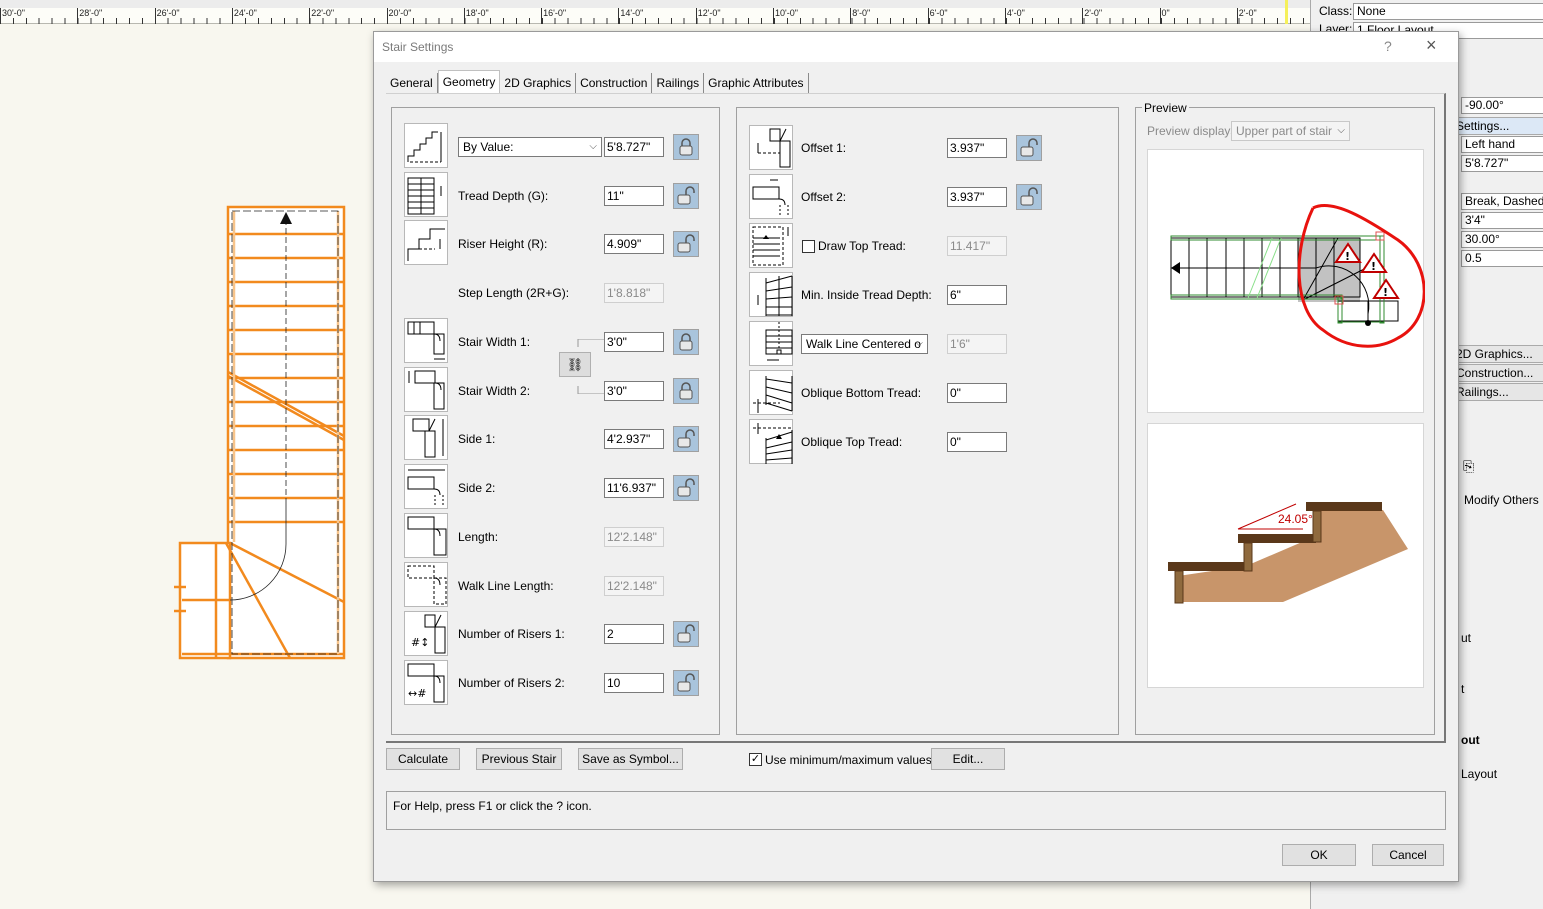 The height and width of the screenshot is (909, 1543). I want to click on stair-width2-label: Stair Width 2:, so click(494, 391).